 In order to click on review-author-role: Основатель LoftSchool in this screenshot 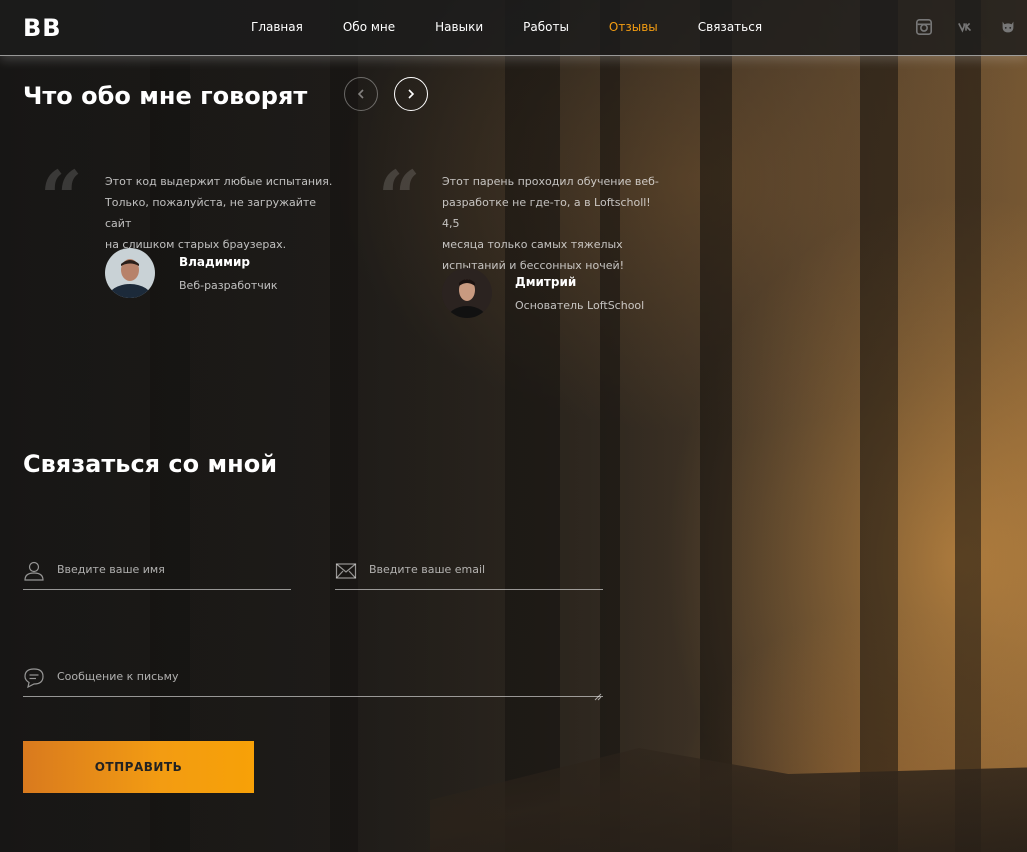, I will do `click(580, 305)`.